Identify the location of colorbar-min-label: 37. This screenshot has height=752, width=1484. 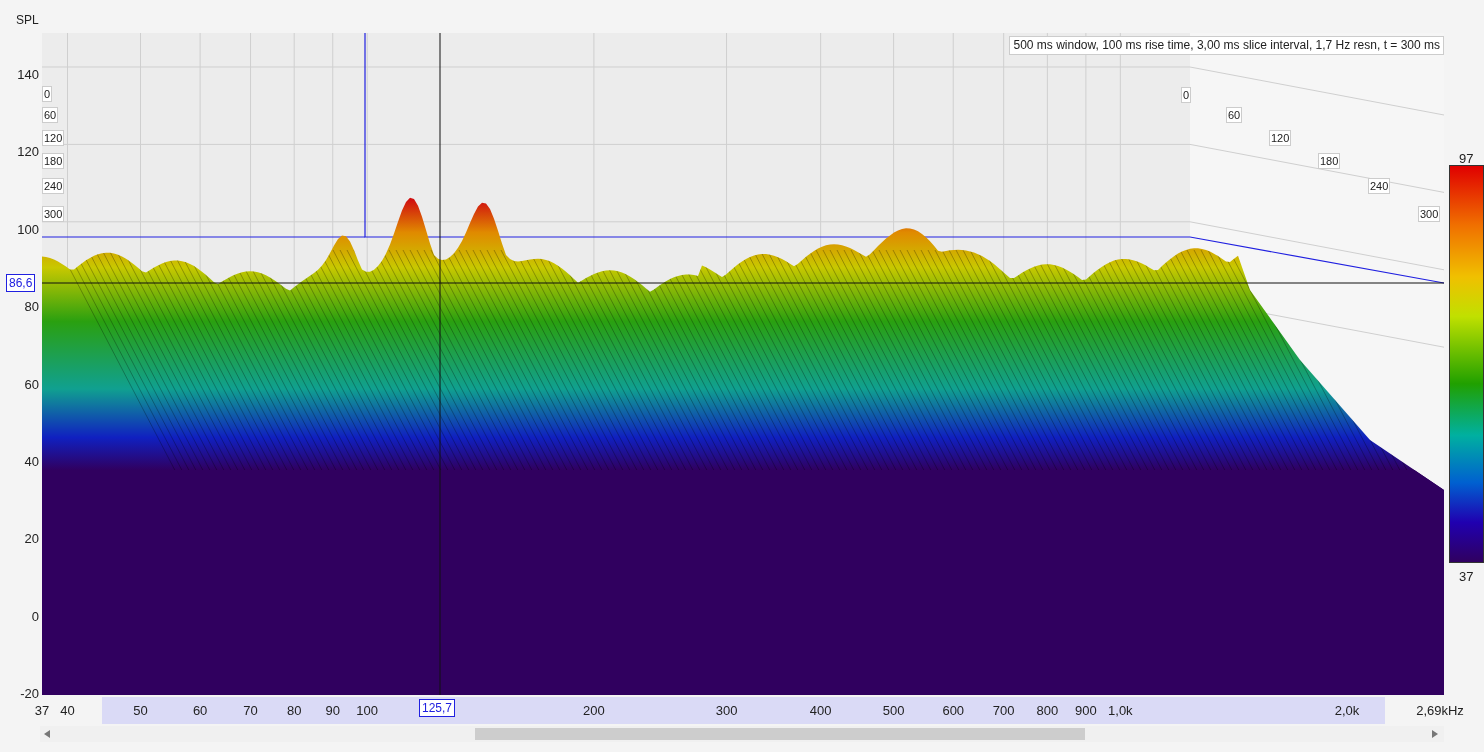
(1466, 577).